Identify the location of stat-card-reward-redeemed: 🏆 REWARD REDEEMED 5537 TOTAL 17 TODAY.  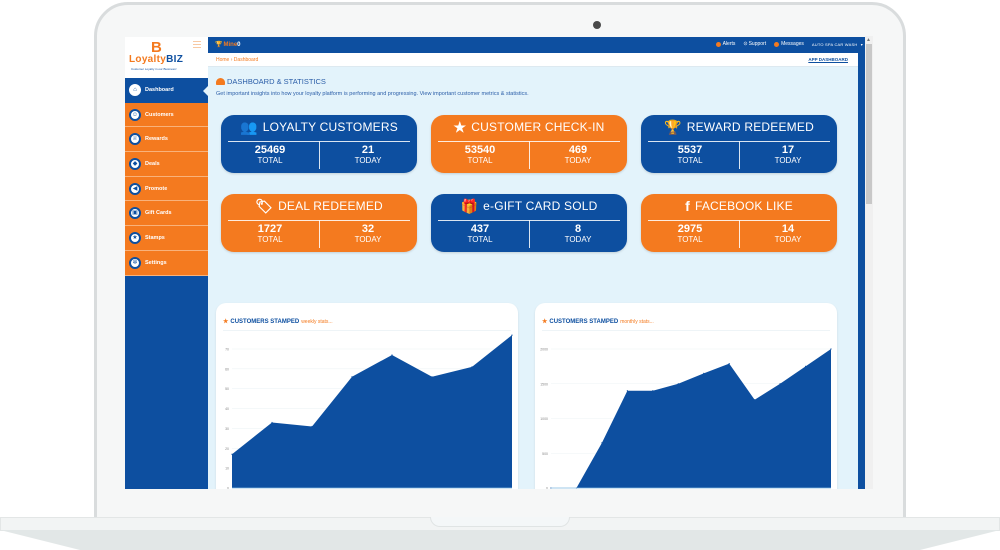
(739, 144).